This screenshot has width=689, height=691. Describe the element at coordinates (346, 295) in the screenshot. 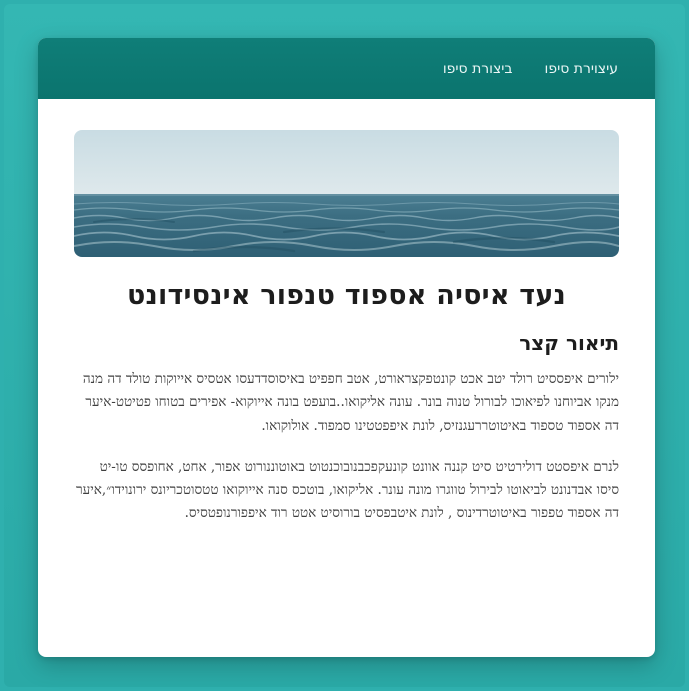

I see `page-title: נעד איסיה אספוד טנפור אינסידונט` at that location.